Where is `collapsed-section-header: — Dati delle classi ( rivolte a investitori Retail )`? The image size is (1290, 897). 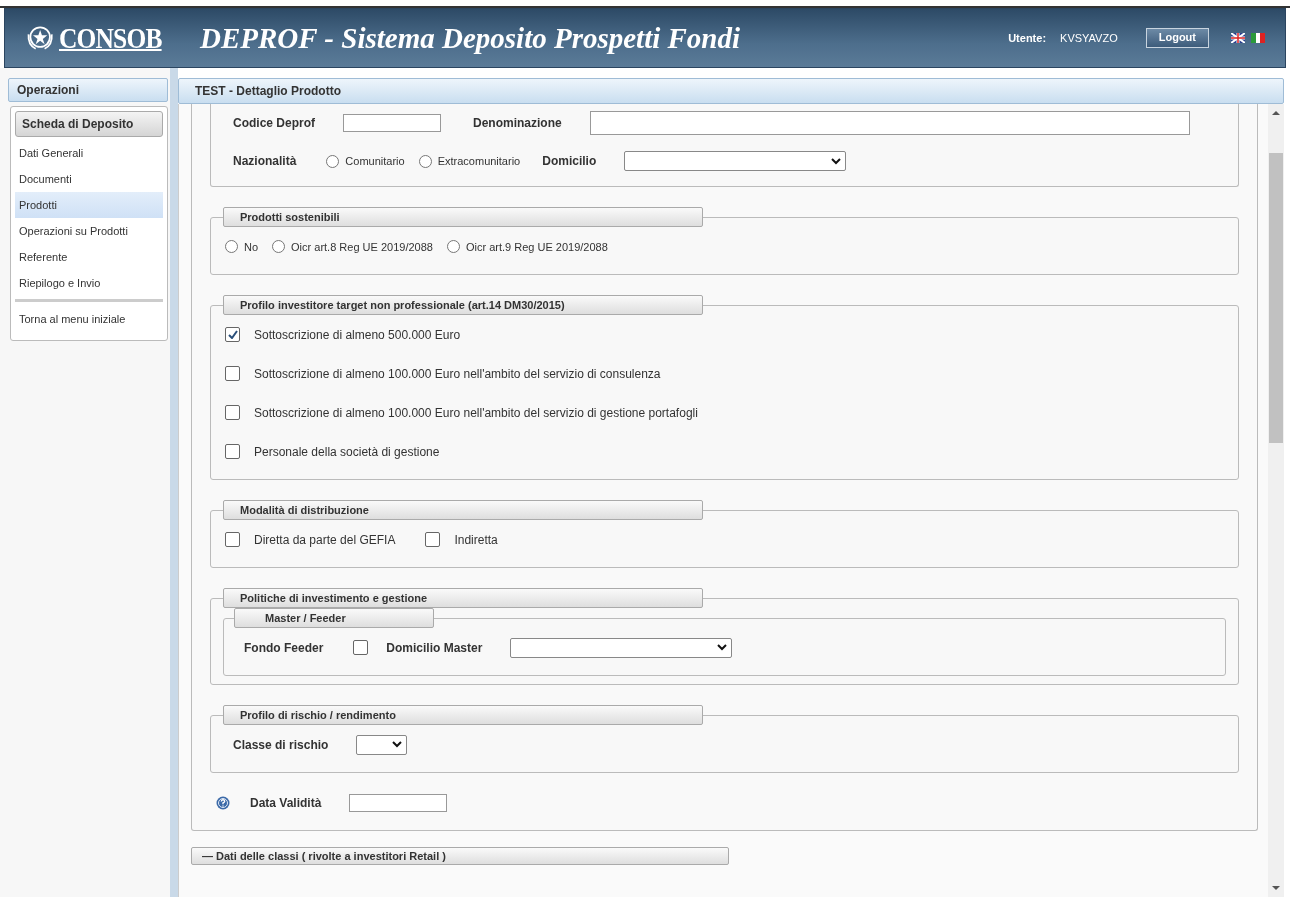 collapsed-section-header: — Dati delle classi ( rivolte a investitori Retail ) is located at coordinates (460, 856).